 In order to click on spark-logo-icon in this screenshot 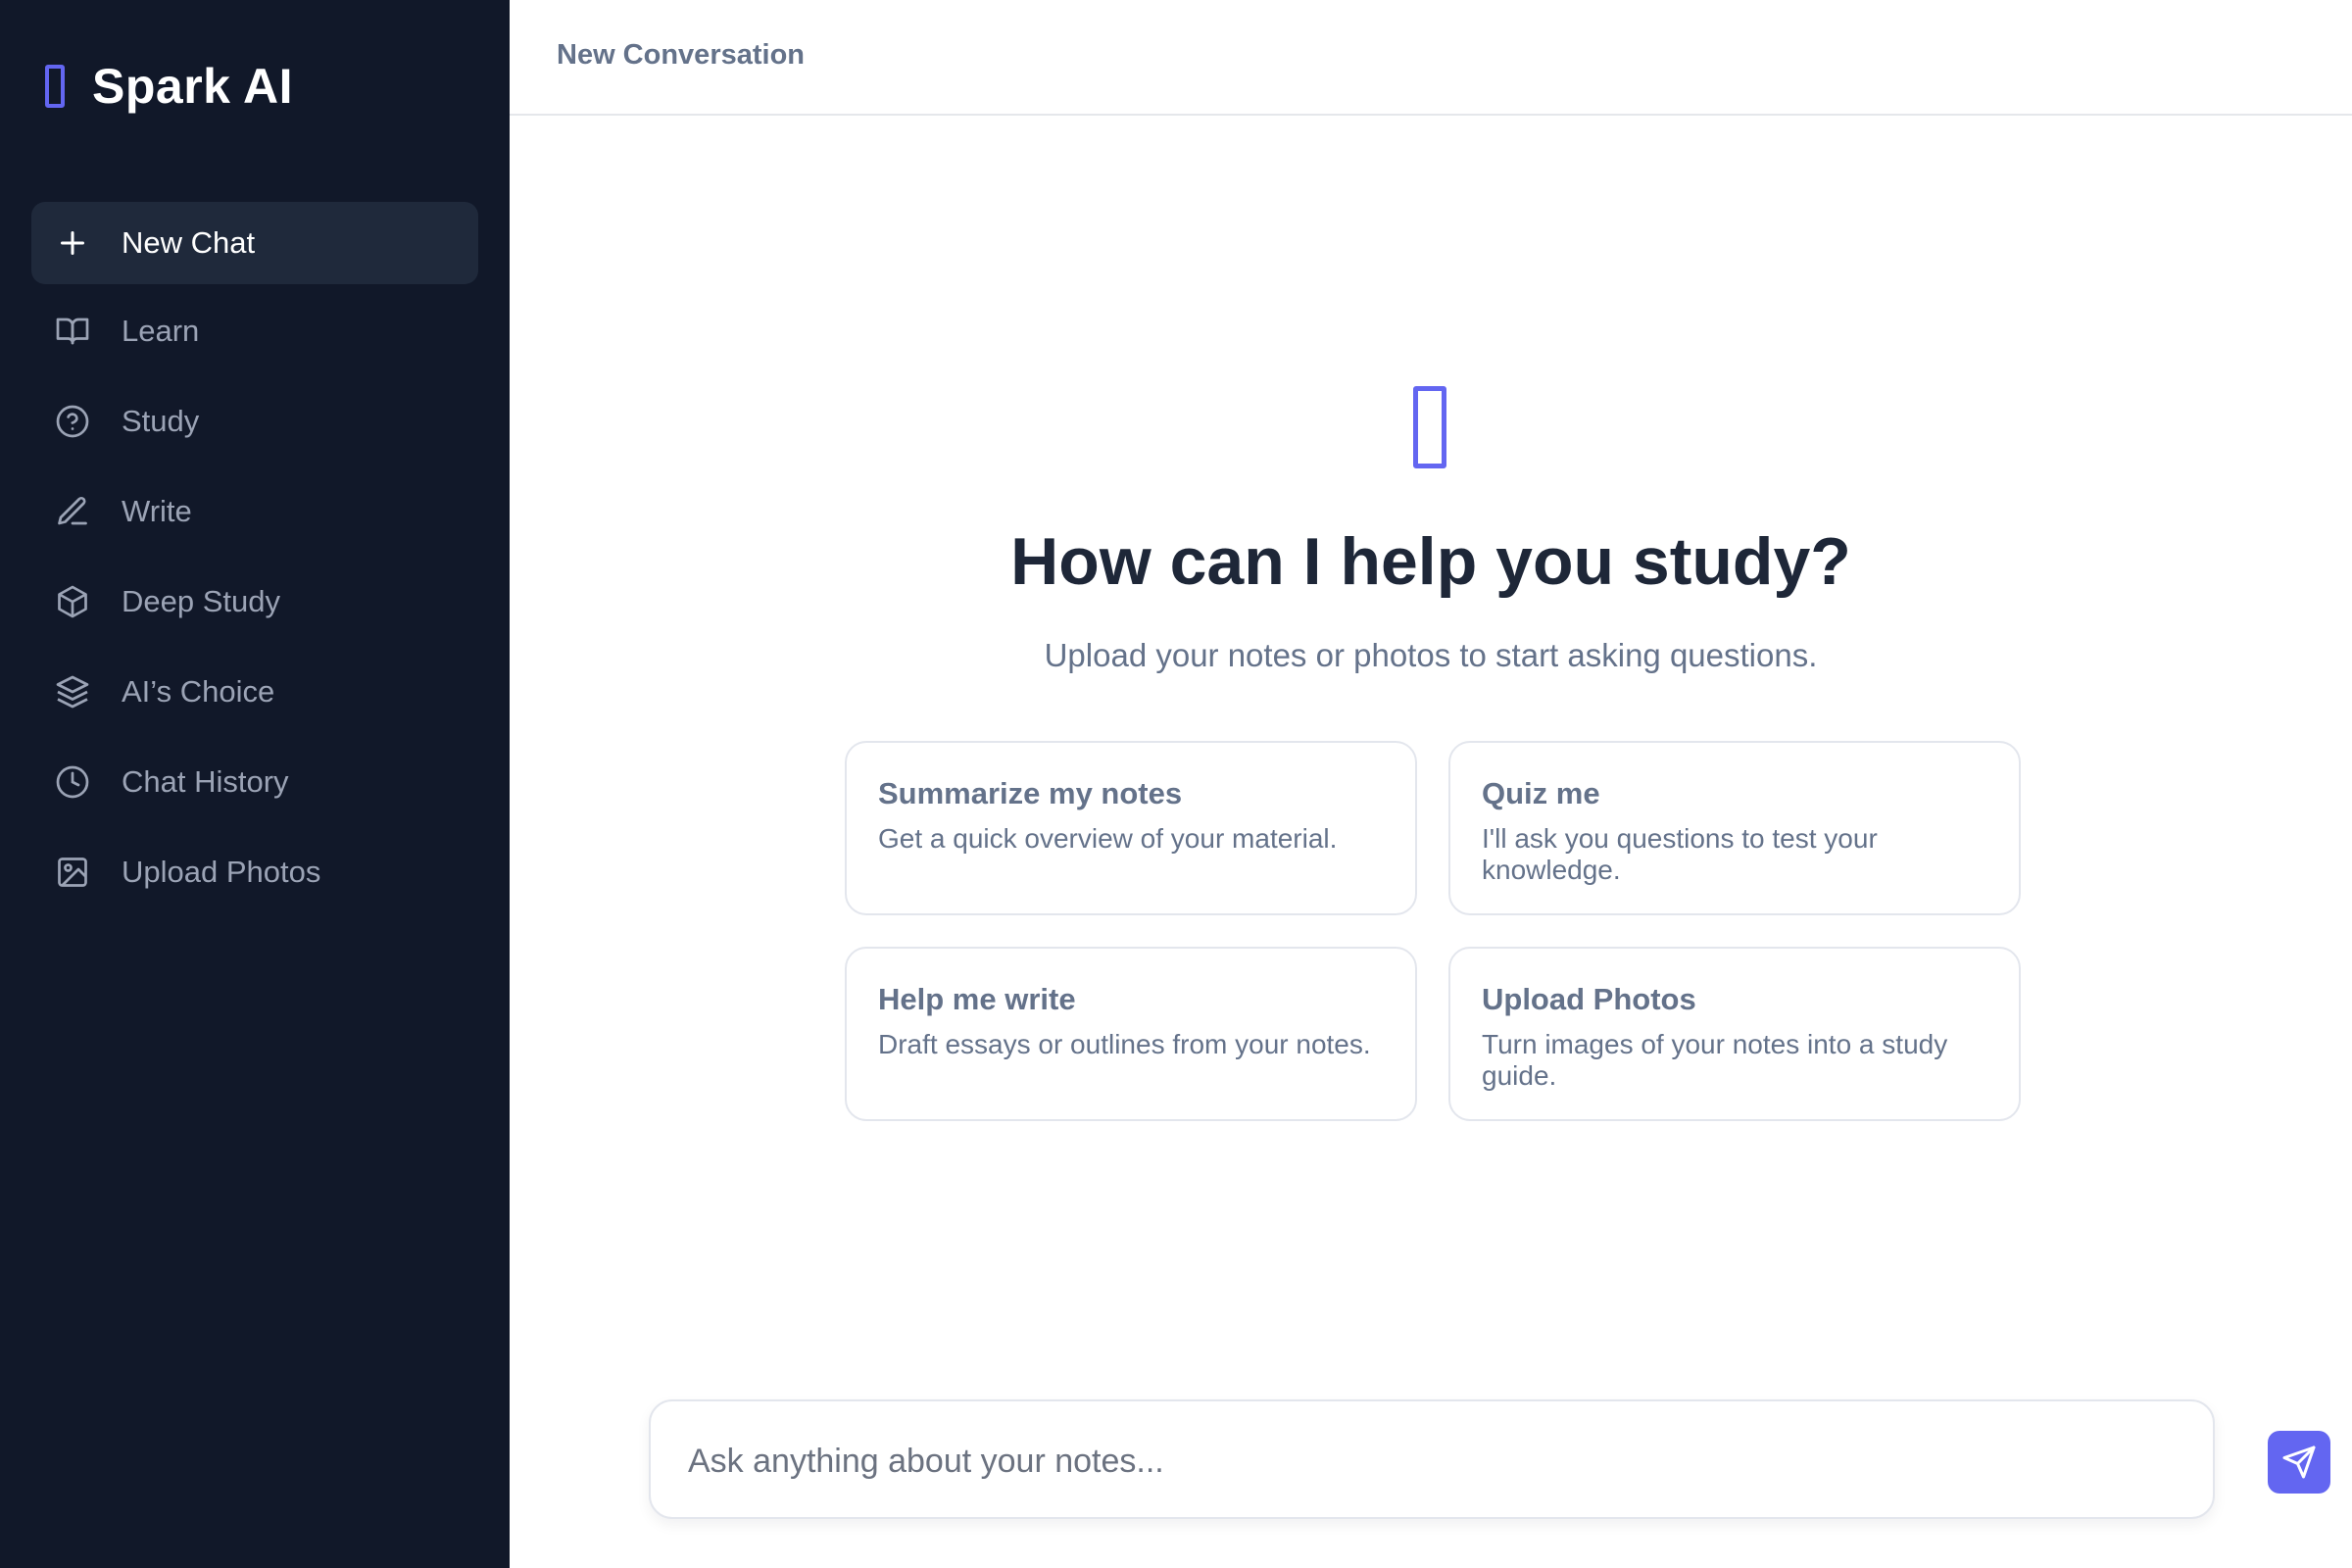, I will do `click(55, 86)`.